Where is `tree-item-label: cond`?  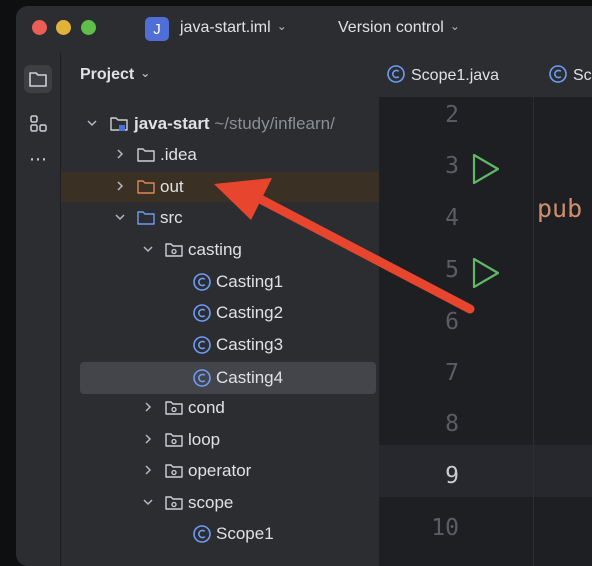 tree-item-label: cond is located at coordinates (206, 407).